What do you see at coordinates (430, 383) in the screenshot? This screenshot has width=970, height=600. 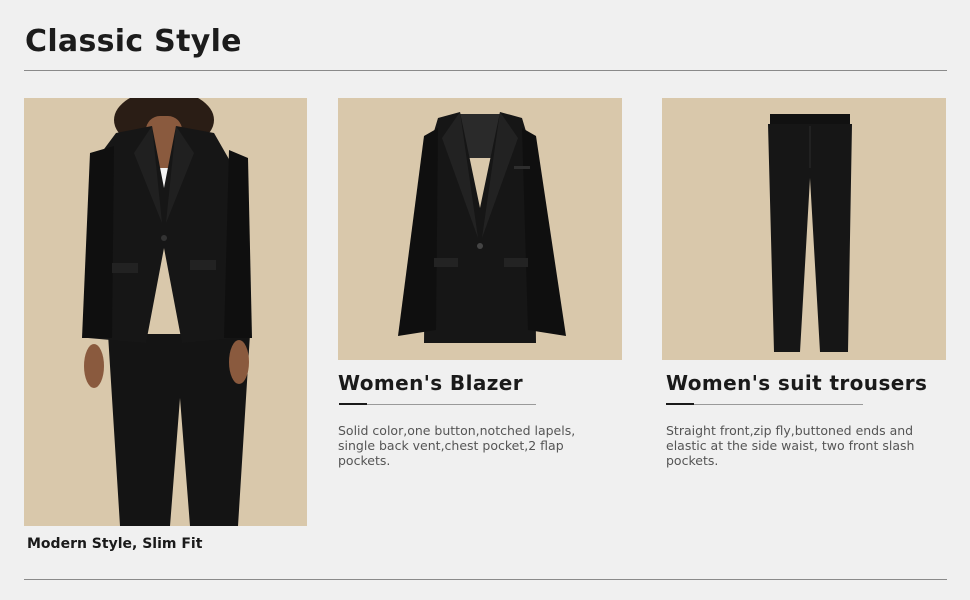 I see `blazer-title: Women's Blazer` at bounding box center [430, 383].